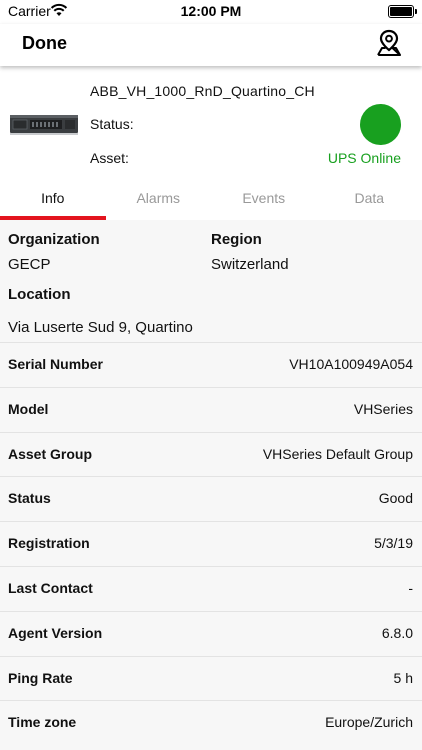  What do you see at coordinates (40, 677) in the screenshot?
I see `row-key: Ping Rate` at bounding box center [40, 677].